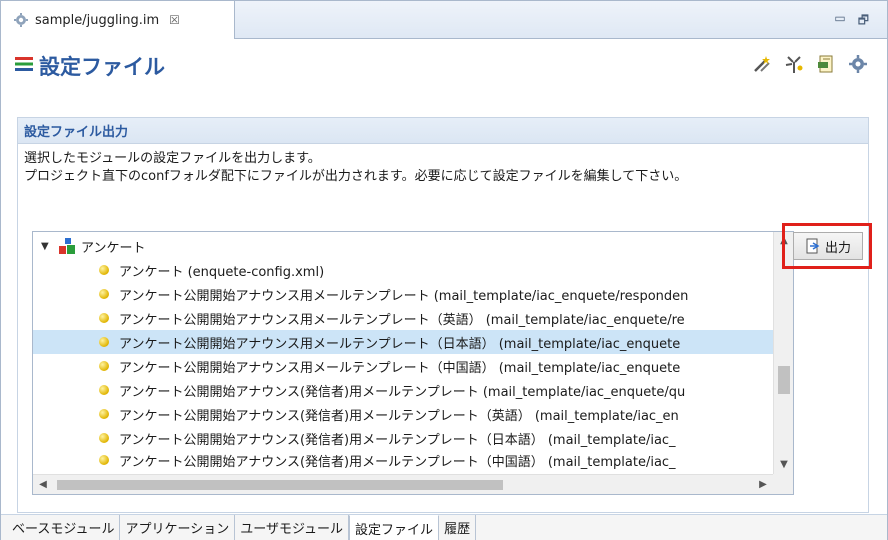 The image size is (888, 540). What do you see at coordinates (222, 272) in the screenshot?
I see `tree-item-label: アンケート (enquete-config.xml)` at bounding box center [222, 272].